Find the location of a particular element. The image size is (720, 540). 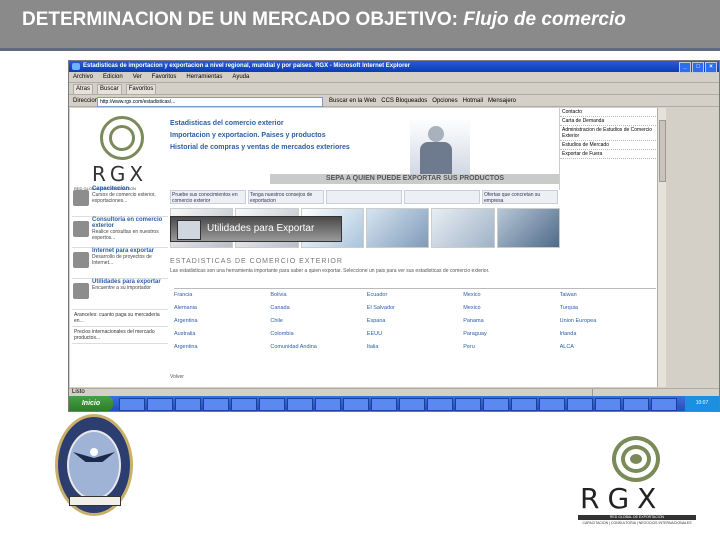

menu-archivo: Archivo is located at coordinates (83, 77).